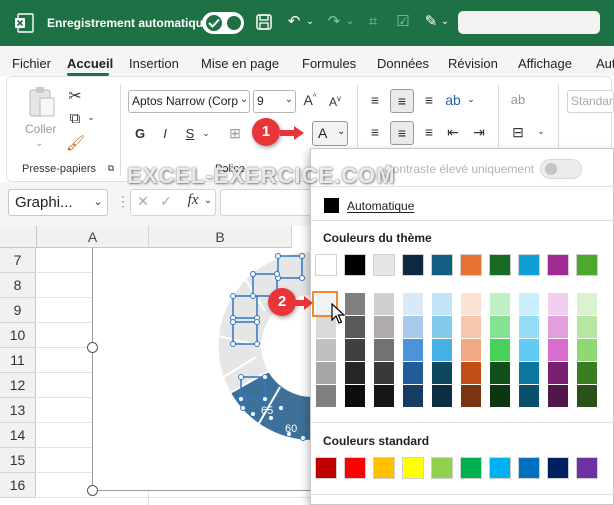 The image size is (614, 505). What do you see at coordinates (18, 310) in the screenshot?
I see `row-header: 9` at bounding box center [18, 310].